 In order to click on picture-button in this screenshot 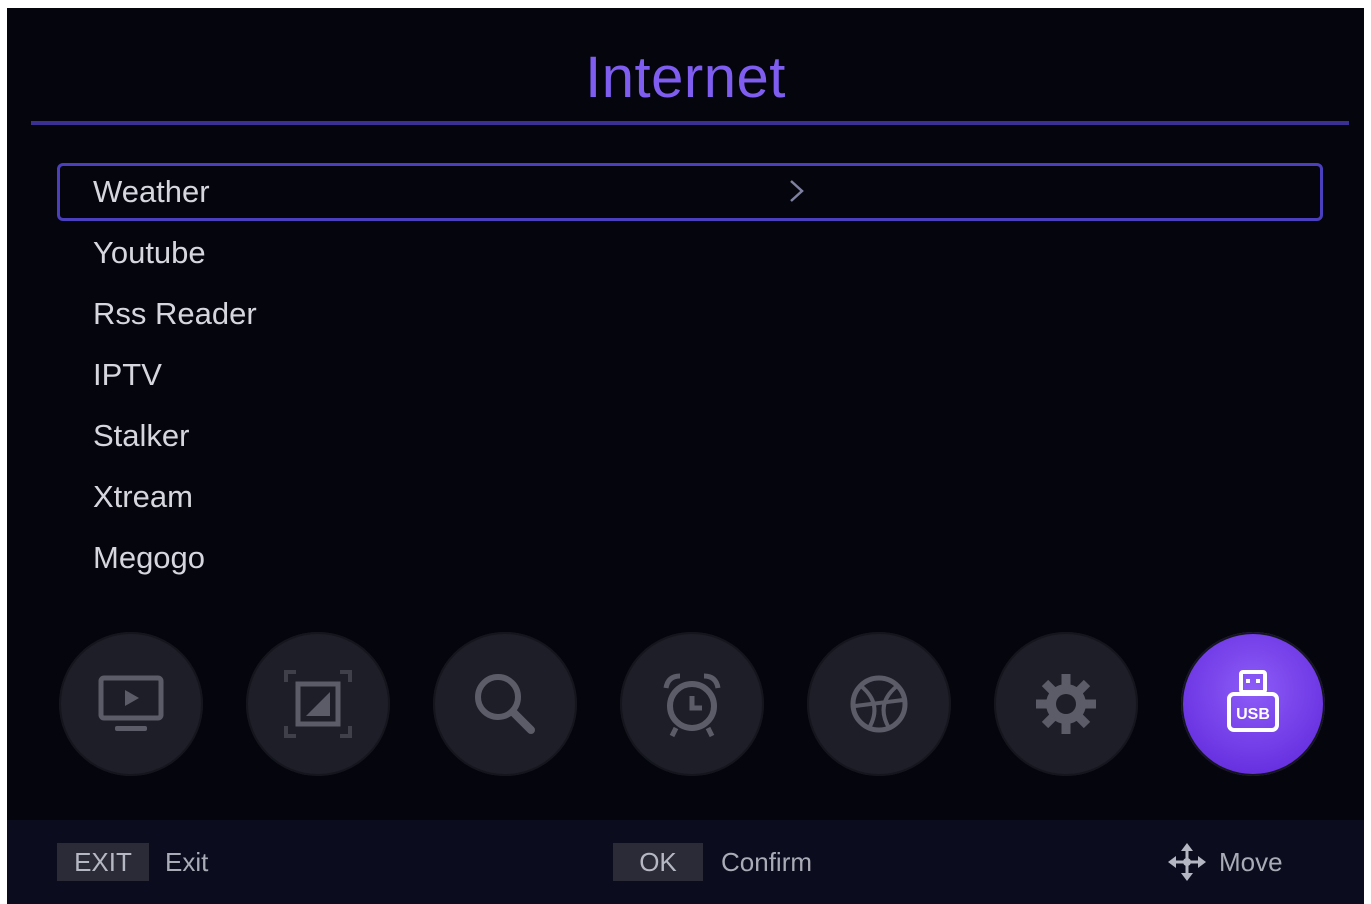, I will do `click(318, 704)`.